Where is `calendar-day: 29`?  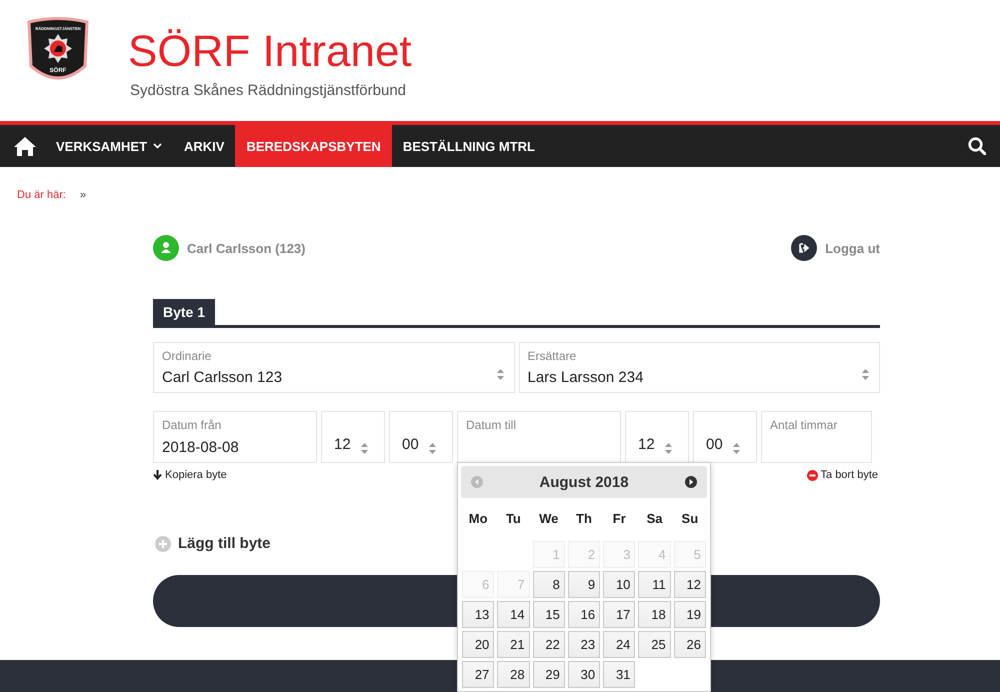 calendar-day: 29 is located at coordinates (548, 674).